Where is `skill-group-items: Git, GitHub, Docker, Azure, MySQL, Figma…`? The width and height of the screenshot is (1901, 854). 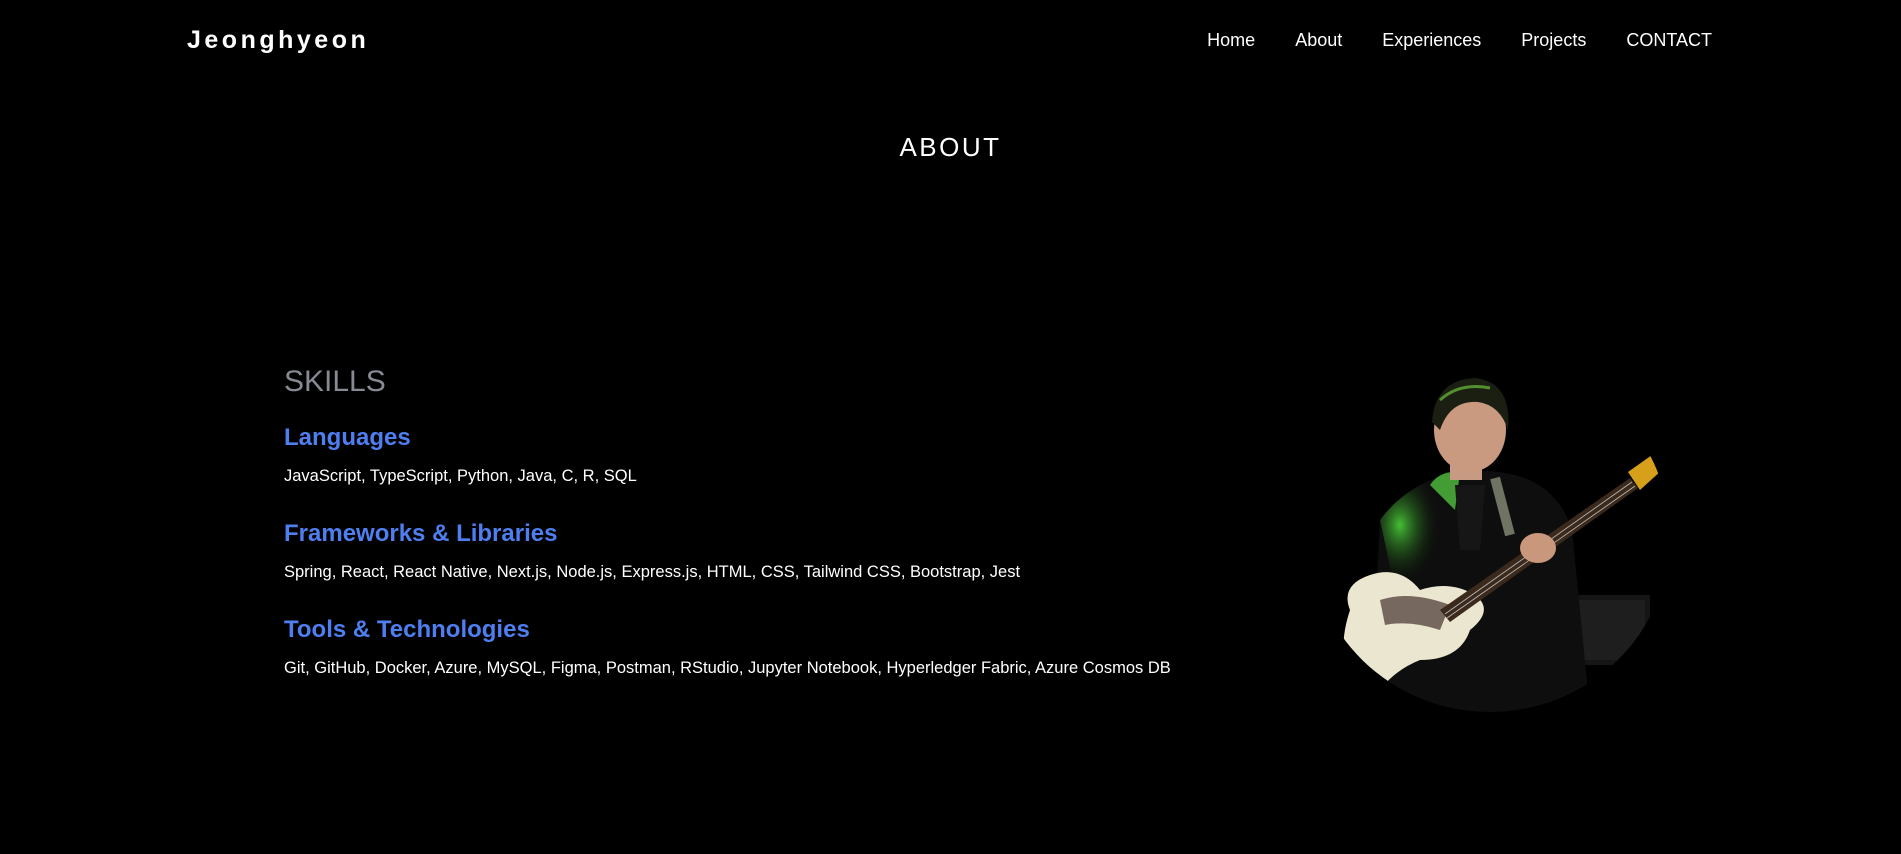 skill-group-items: Git, GitHub, Docker, Azure, MySQL, Figma… is located at coordinates (727, 668).